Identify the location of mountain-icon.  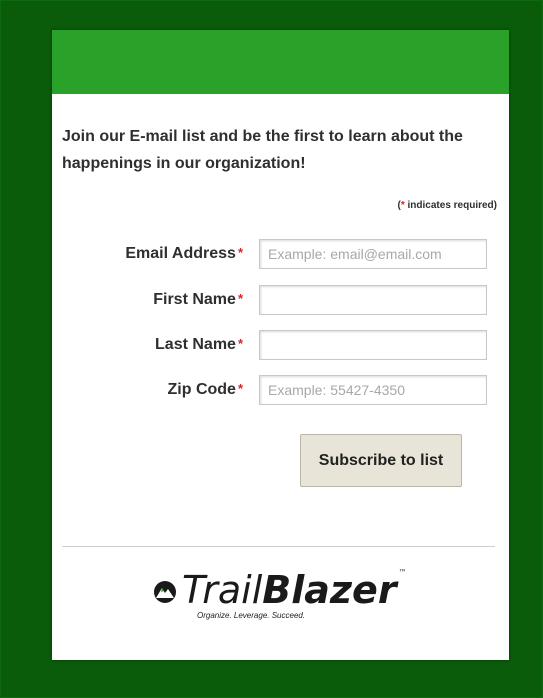
(165, 592).